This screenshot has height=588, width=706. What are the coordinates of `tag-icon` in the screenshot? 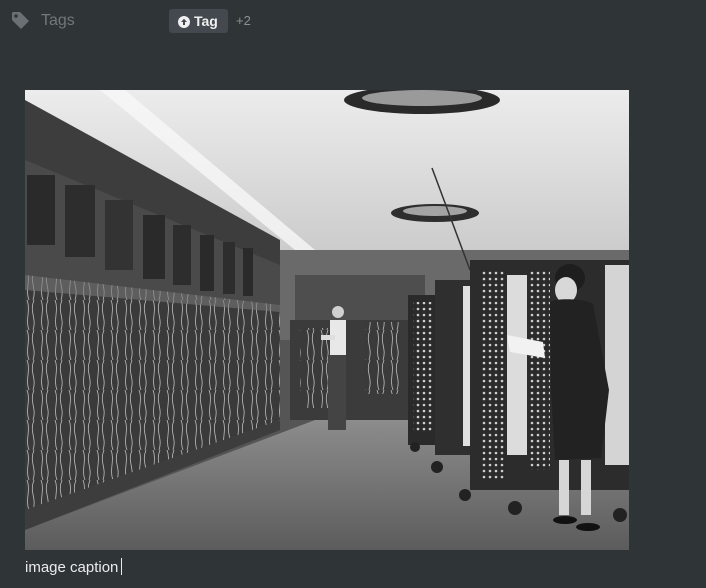 It's located at (21, 21).